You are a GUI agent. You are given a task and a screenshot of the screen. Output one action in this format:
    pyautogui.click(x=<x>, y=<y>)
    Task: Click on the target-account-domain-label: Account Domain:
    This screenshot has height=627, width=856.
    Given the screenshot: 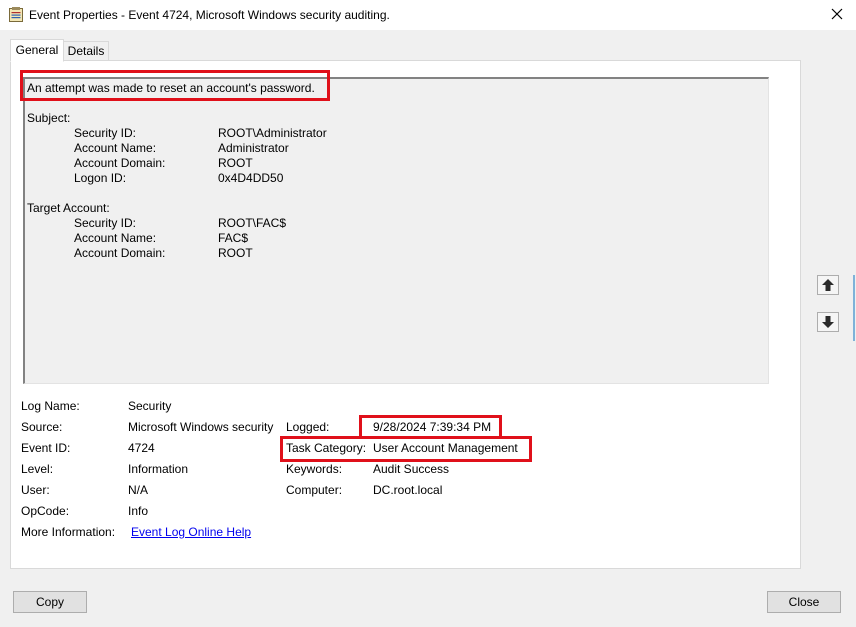 What is the action you would take?
    pyautogui.click(x=120, y=253)
    